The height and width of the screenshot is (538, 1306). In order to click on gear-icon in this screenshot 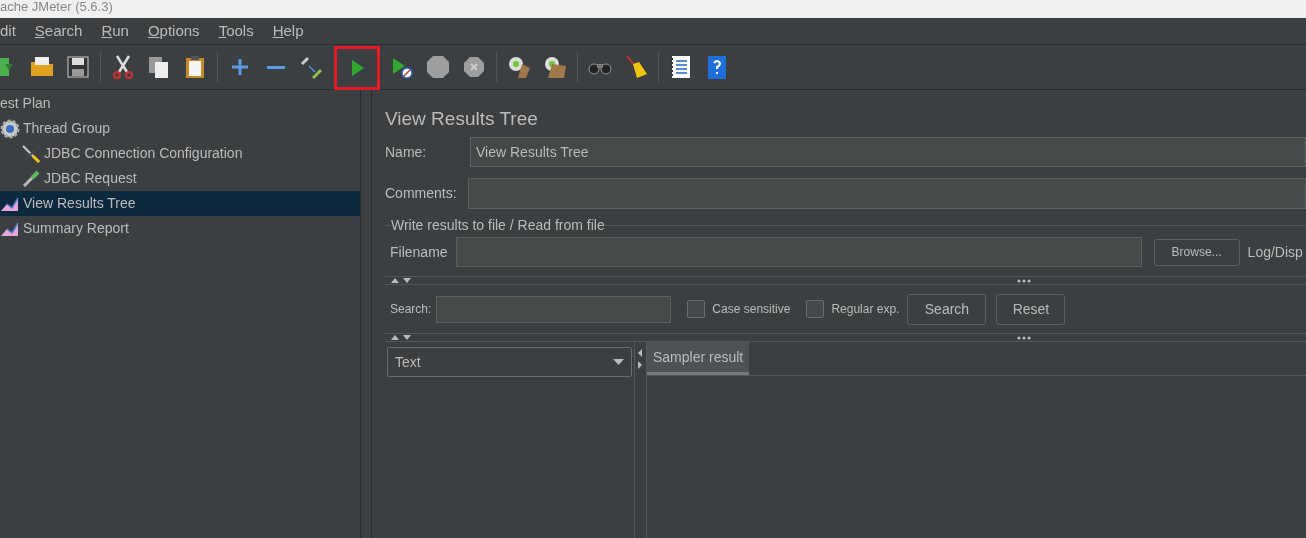, I will do `click(10, 128)`.